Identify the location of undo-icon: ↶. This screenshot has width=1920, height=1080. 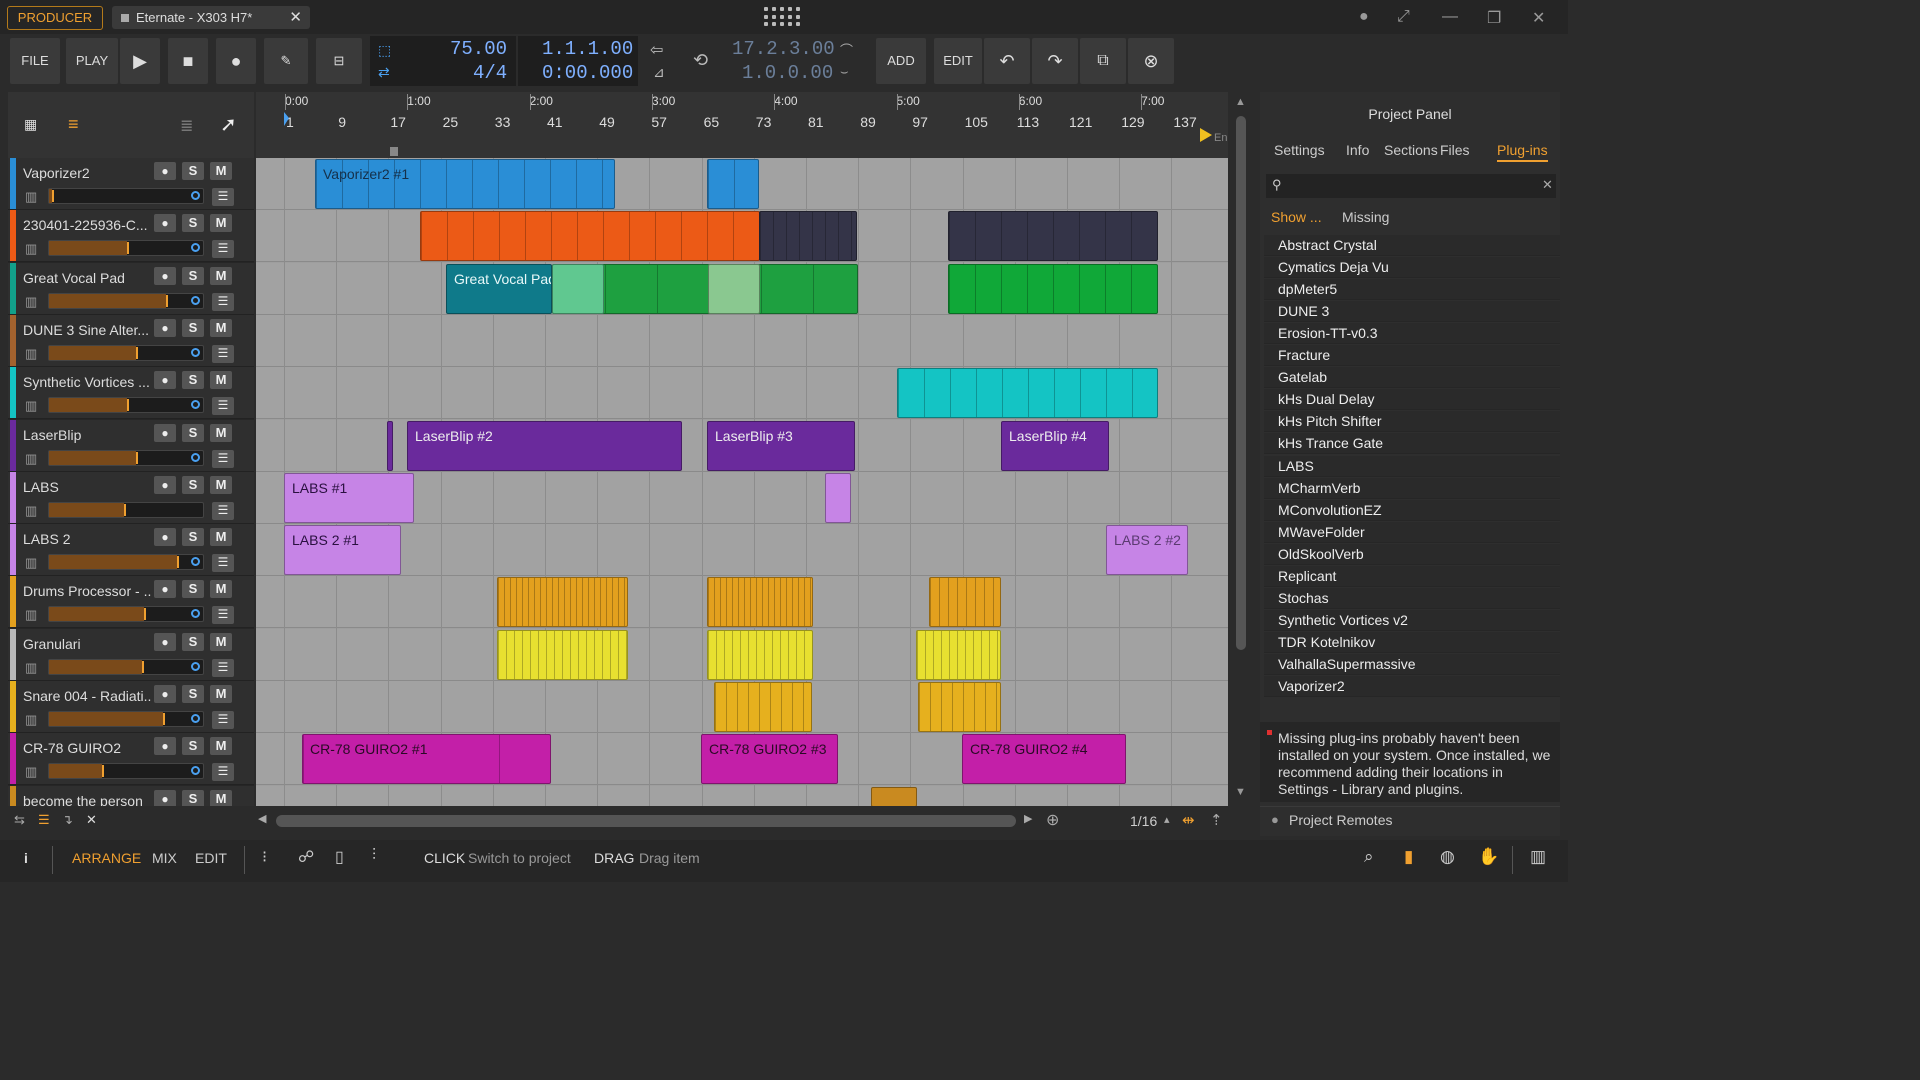
(1007, 61).